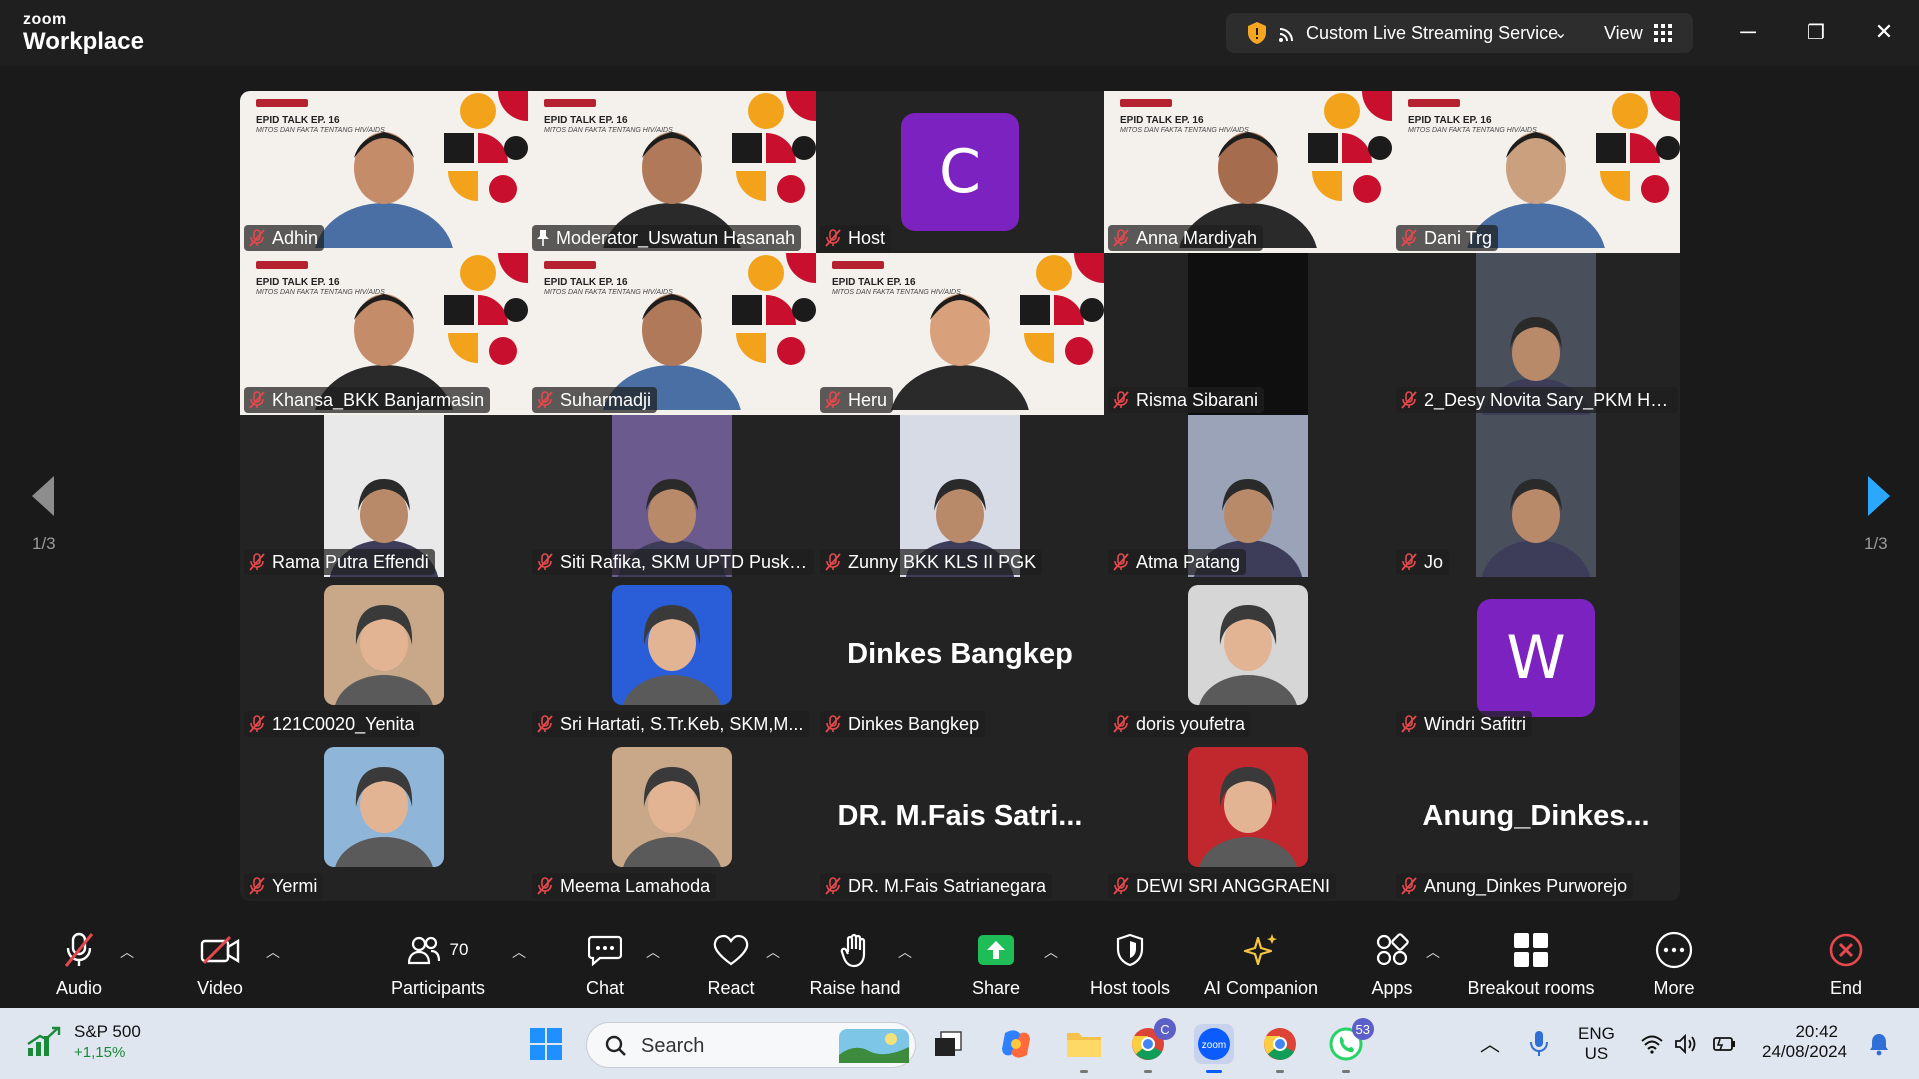 Image resolution: width=1919 pixels, height=1079 pixels. What do you see at coordinates (1686, 1044) in the screenshot?
I see `volume-icon` at bounding box center [1686, 1044].